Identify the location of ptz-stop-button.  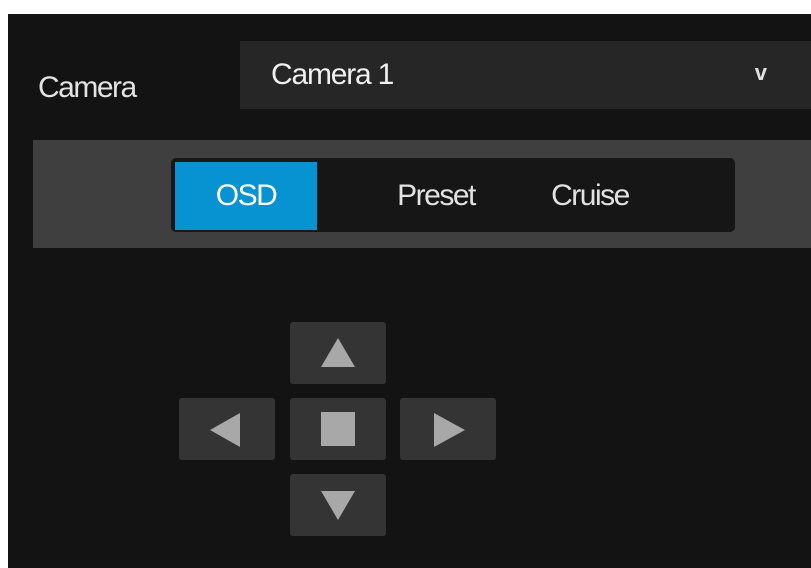
(338, 429).